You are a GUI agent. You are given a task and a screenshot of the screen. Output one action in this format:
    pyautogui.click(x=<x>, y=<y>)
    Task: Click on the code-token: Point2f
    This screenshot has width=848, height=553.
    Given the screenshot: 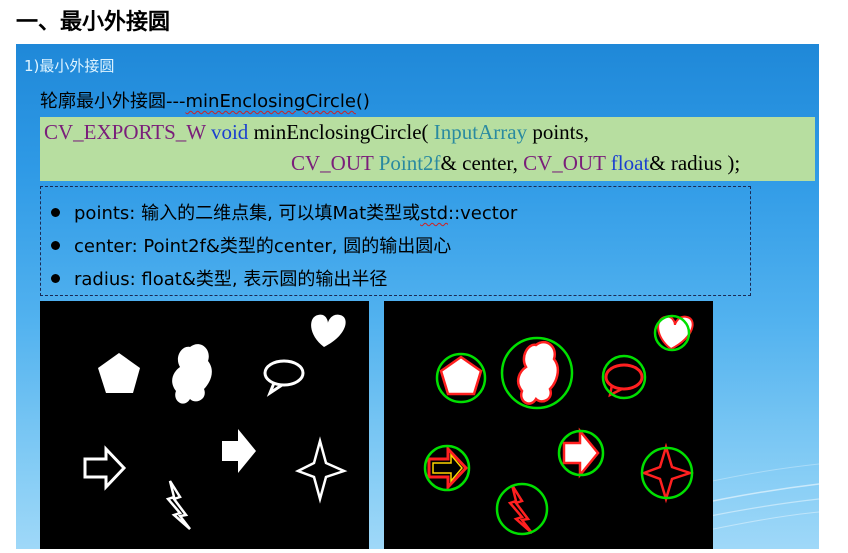 What is the action you would take?
    pyautogui.click(x=409, y=163)
    